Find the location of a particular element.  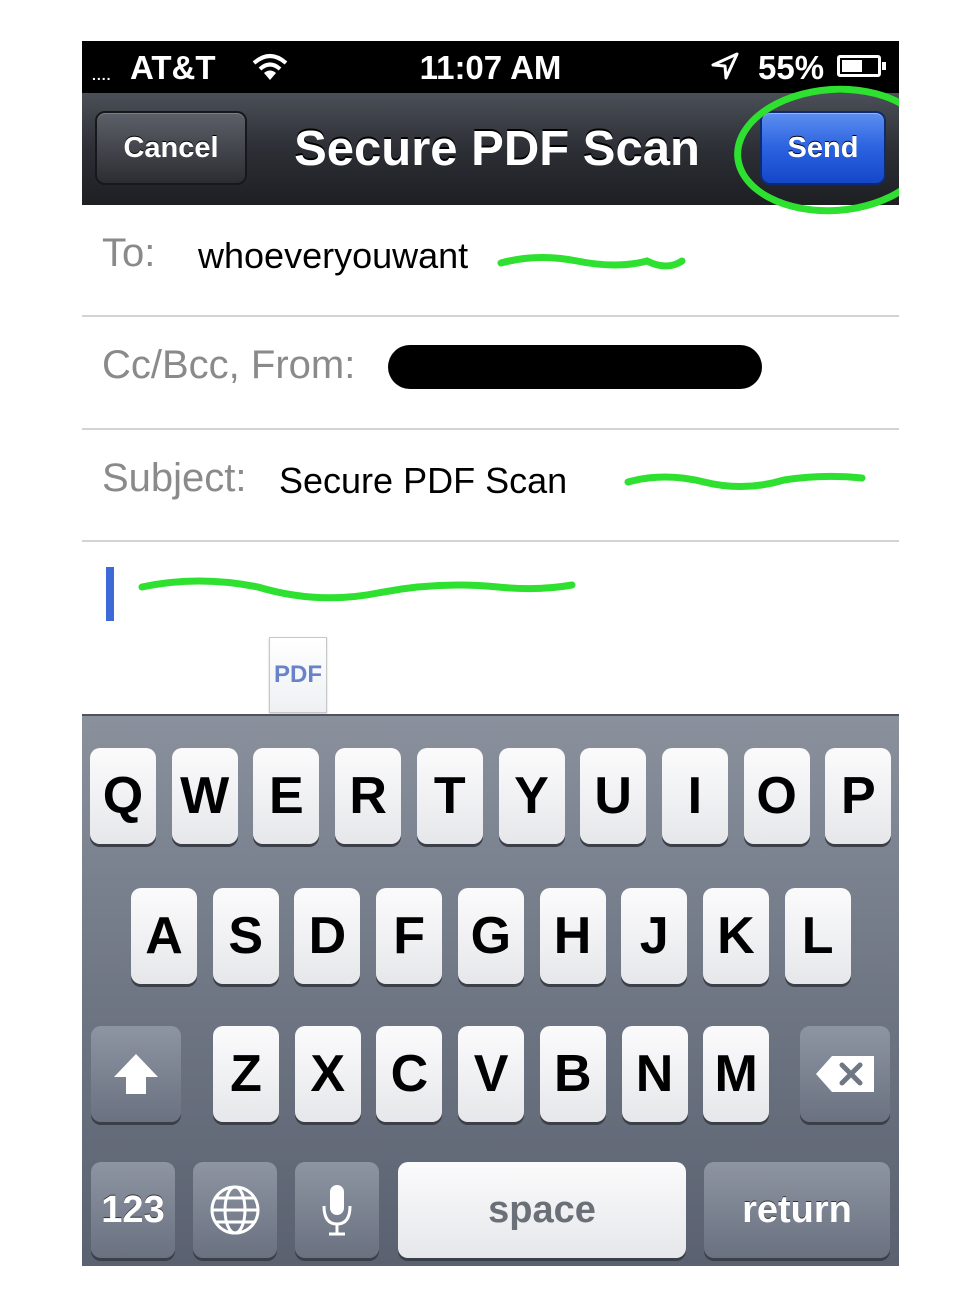

to-label: To: is located at coordinates (129, 253).